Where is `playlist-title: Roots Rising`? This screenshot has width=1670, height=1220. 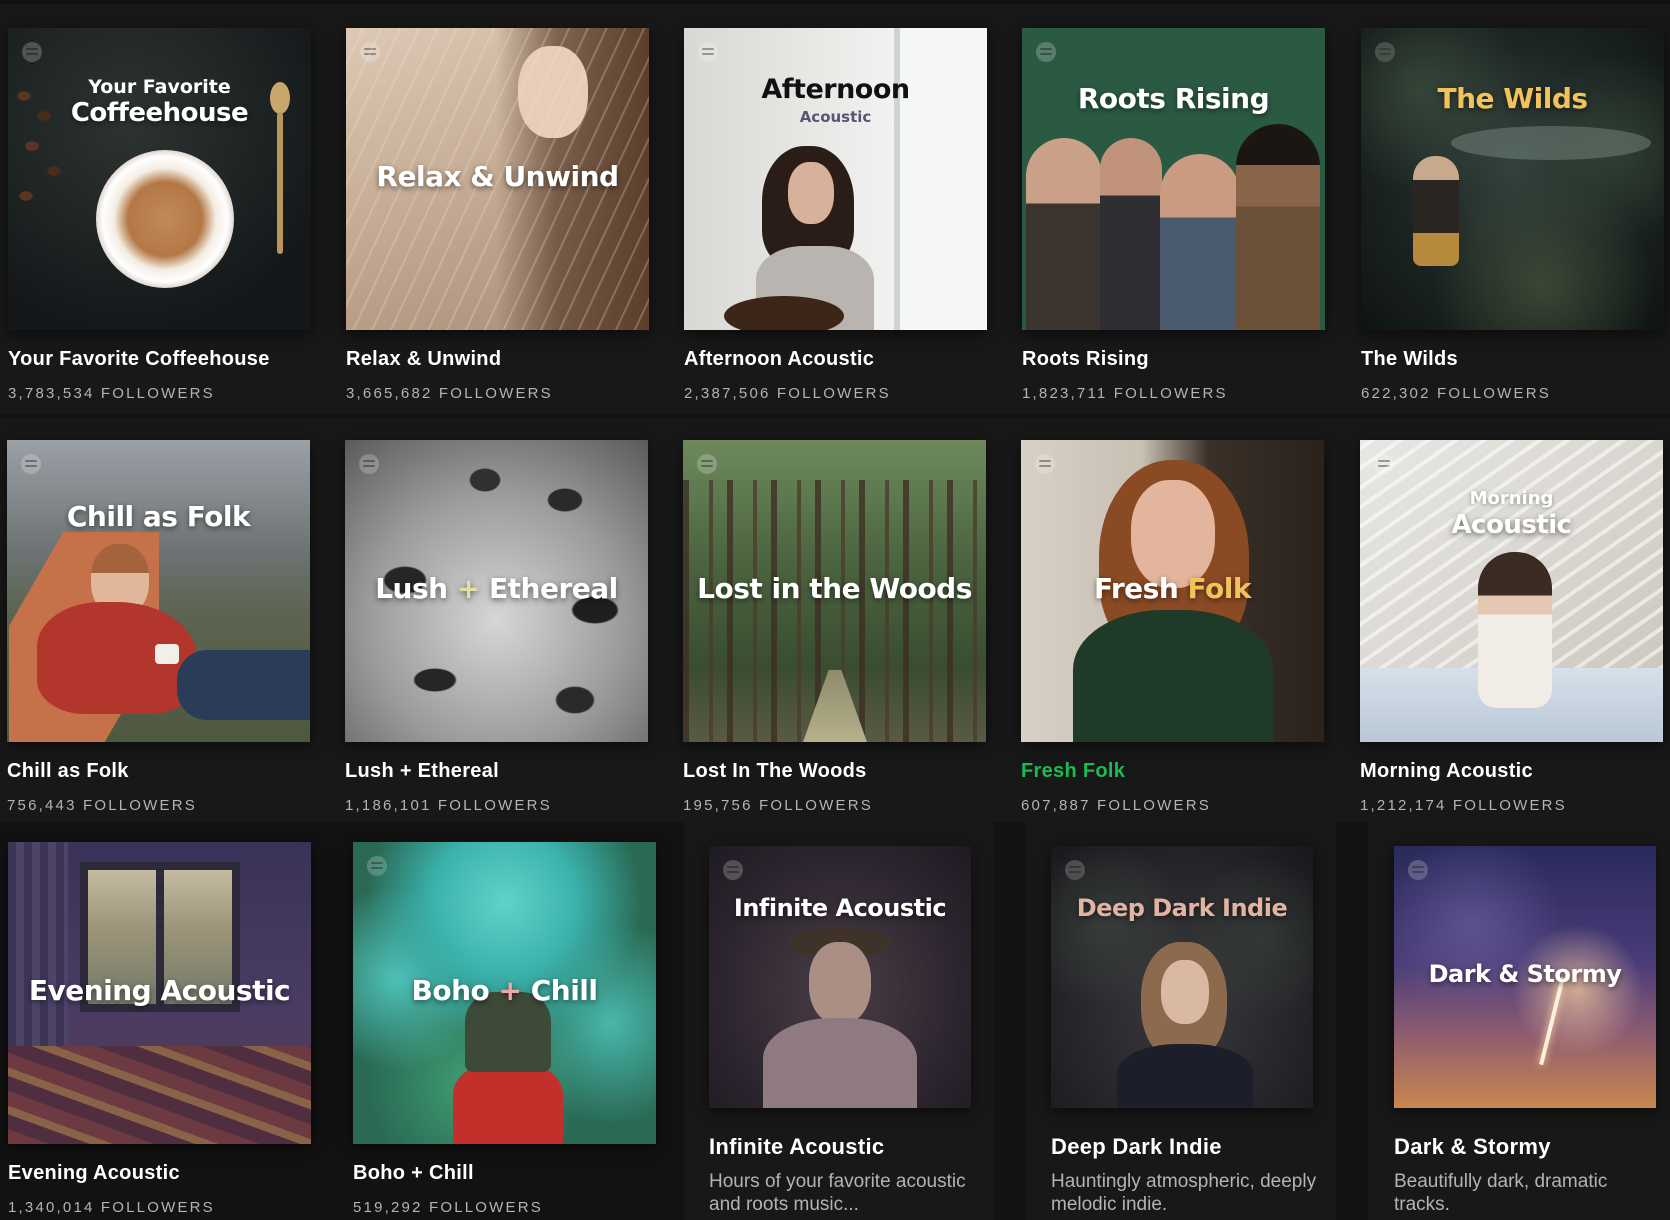
playlist-title: Roots Rising is located at coordinates (1085, 359).